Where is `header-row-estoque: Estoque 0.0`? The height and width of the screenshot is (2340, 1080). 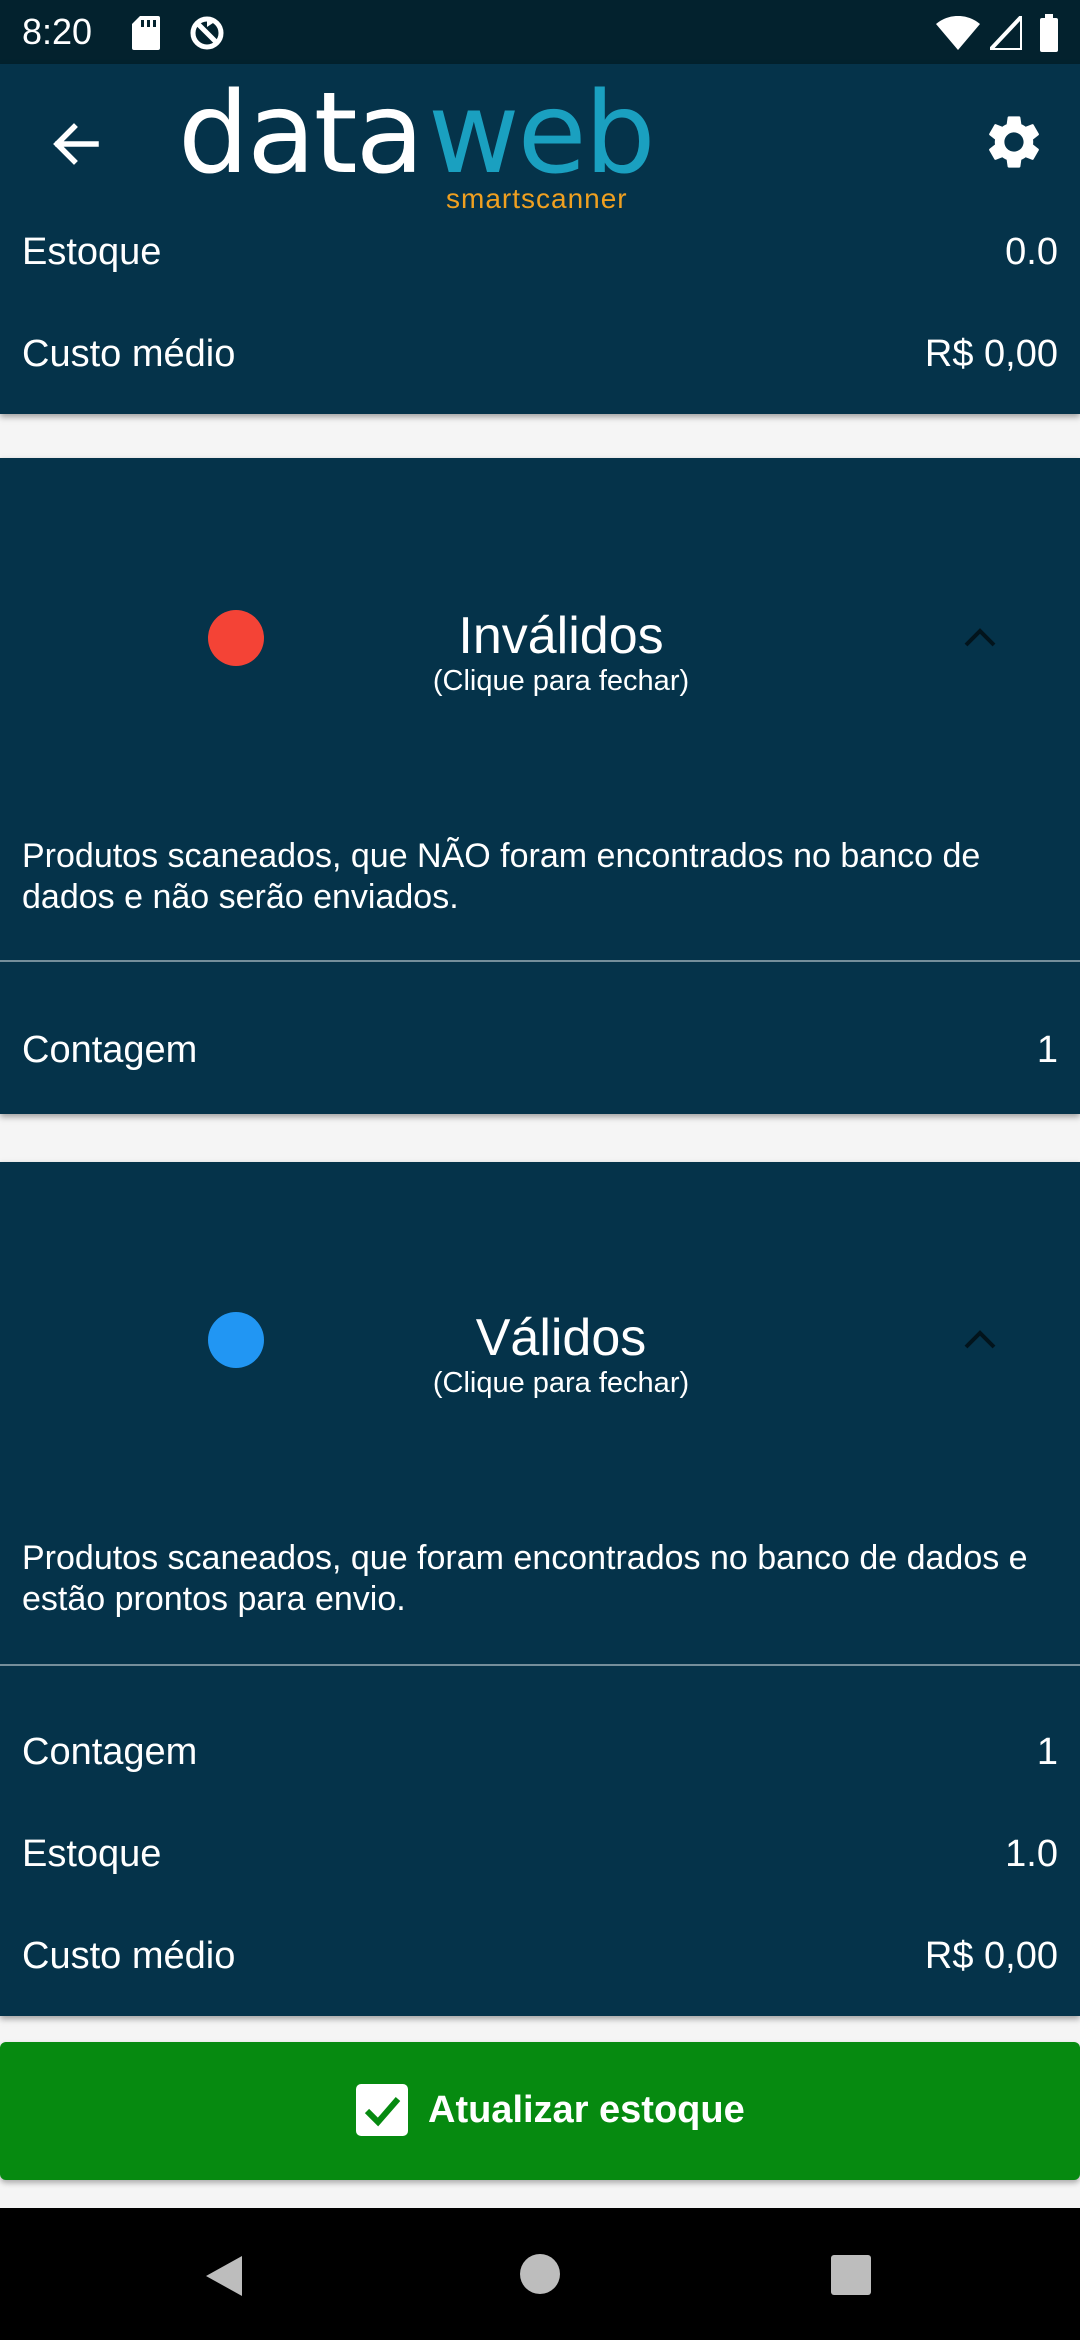 header-row-estoque: Estoque 0.0 is located at coordinates (540, 252).